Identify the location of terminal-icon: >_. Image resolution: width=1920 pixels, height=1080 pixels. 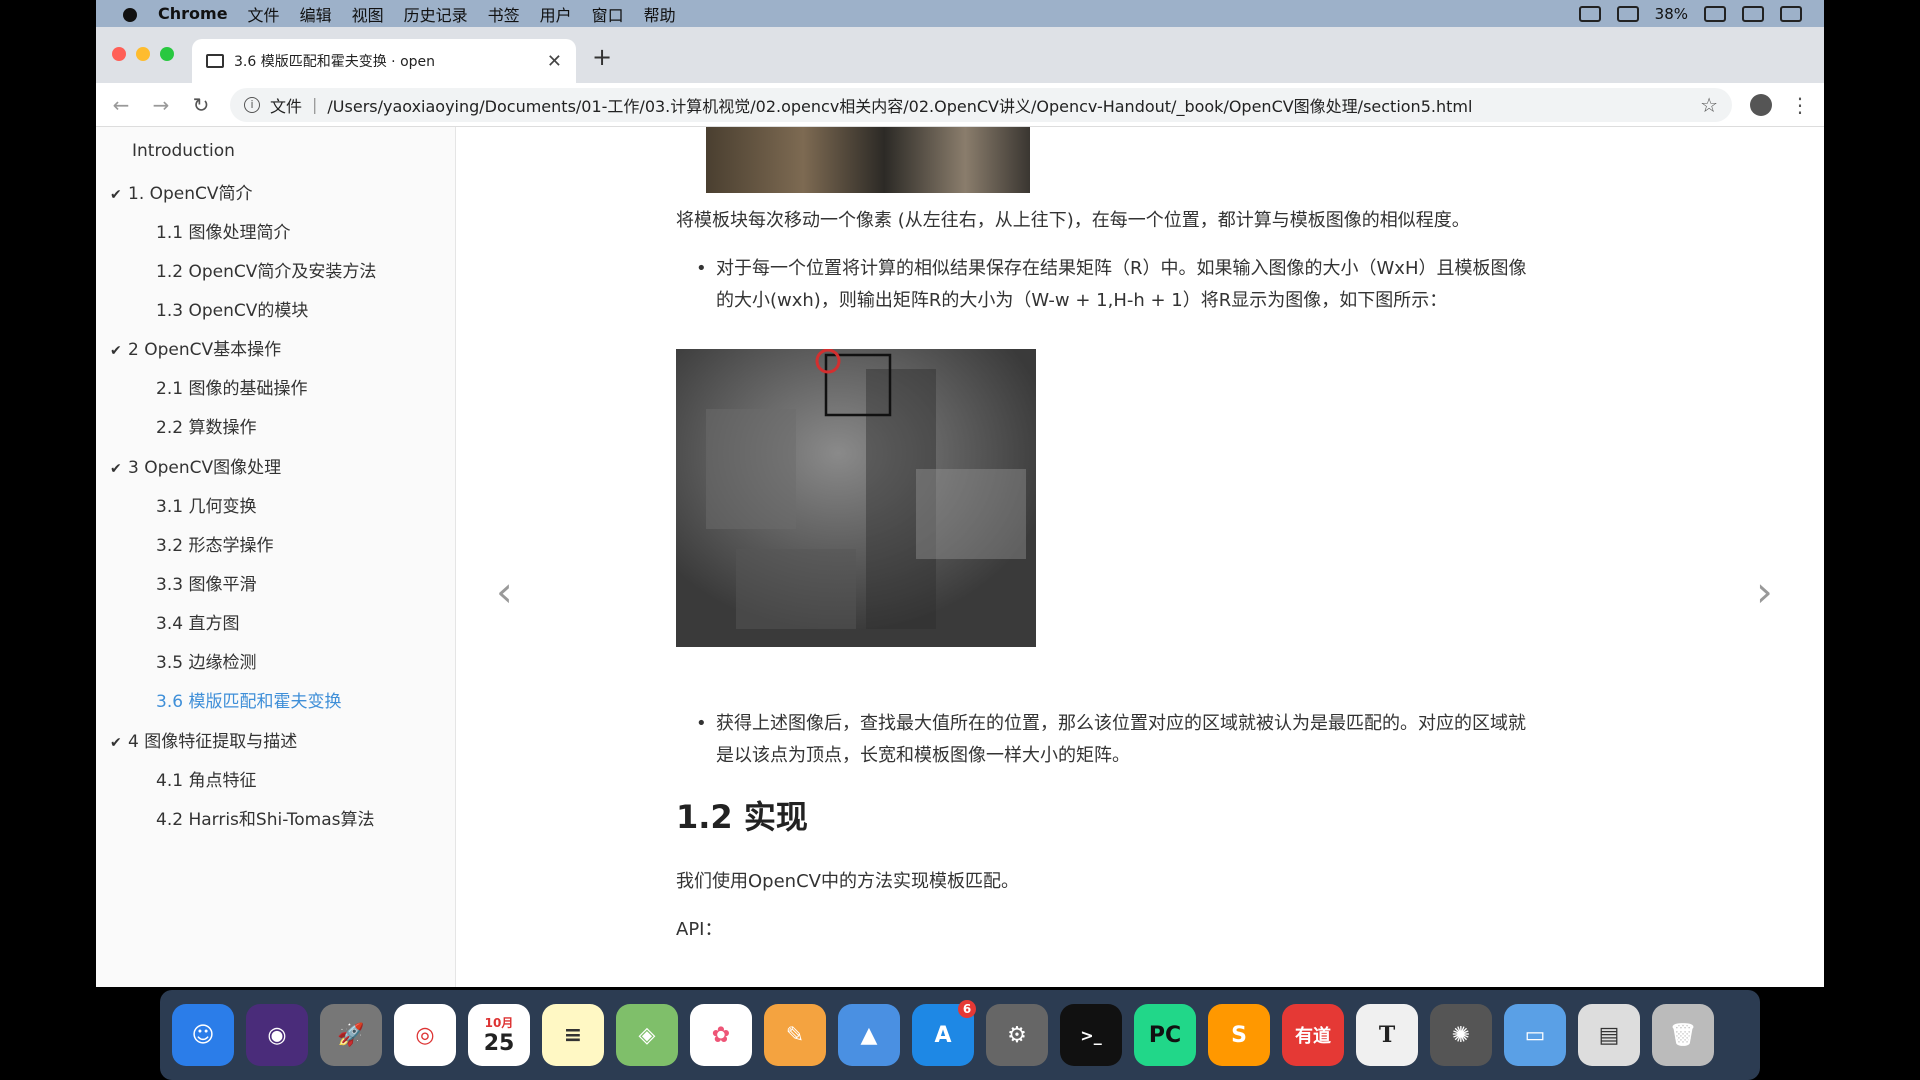
(1091, 1035).